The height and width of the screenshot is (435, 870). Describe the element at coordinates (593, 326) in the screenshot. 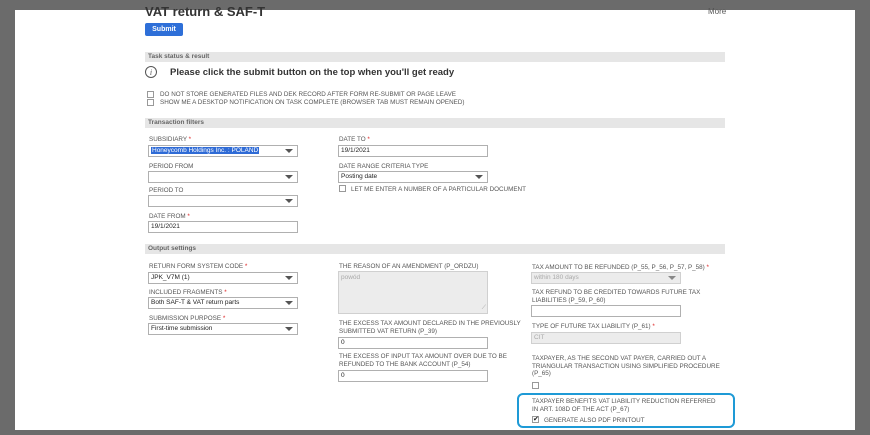

I see `future-type-label: TYPE OF FUTURE TAX LIABILITY (P_61) *` at that location.